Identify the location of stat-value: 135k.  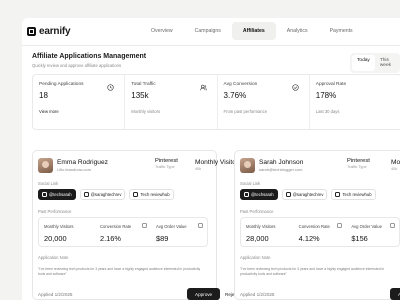
(140, 95).